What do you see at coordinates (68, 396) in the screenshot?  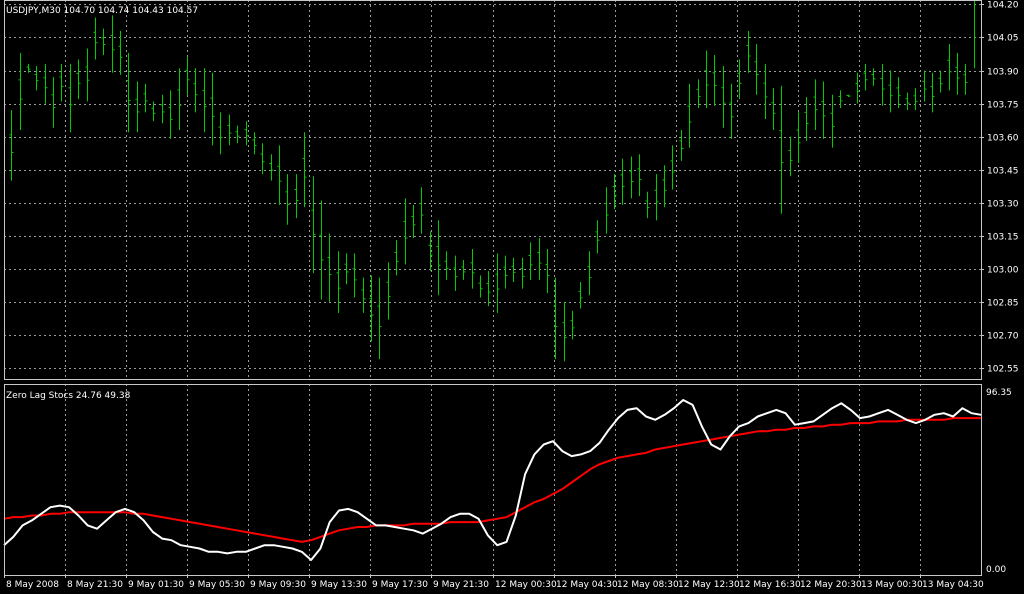 I see `indicator-panel-title: Zero Lag Stocs 24.76 49.38` at bounding box center [68, 396].